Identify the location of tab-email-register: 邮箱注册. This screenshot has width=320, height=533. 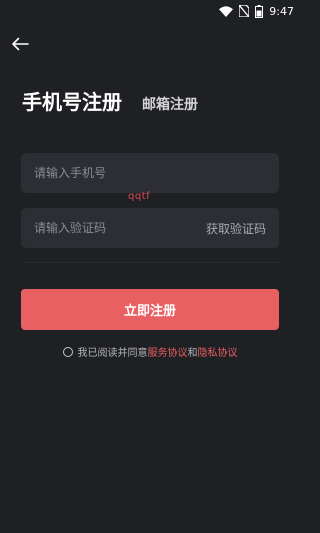
(170, 104).